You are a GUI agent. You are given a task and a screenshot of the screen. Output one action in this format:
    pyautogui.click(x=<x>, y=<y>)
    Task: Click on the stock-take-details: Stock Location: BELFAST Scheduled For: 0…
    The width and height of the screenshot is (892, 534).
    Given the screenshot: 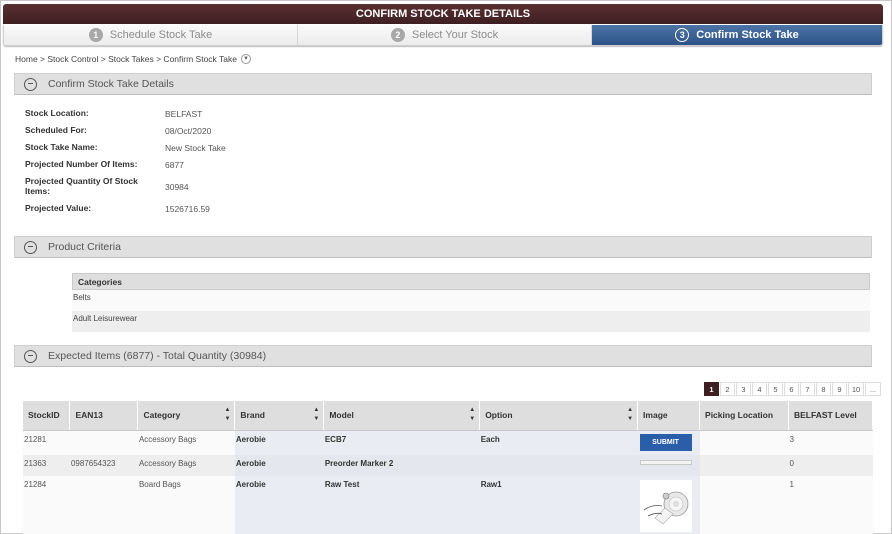 What is the action you would take?
    pyautogui.click(x=125, y=161)
    